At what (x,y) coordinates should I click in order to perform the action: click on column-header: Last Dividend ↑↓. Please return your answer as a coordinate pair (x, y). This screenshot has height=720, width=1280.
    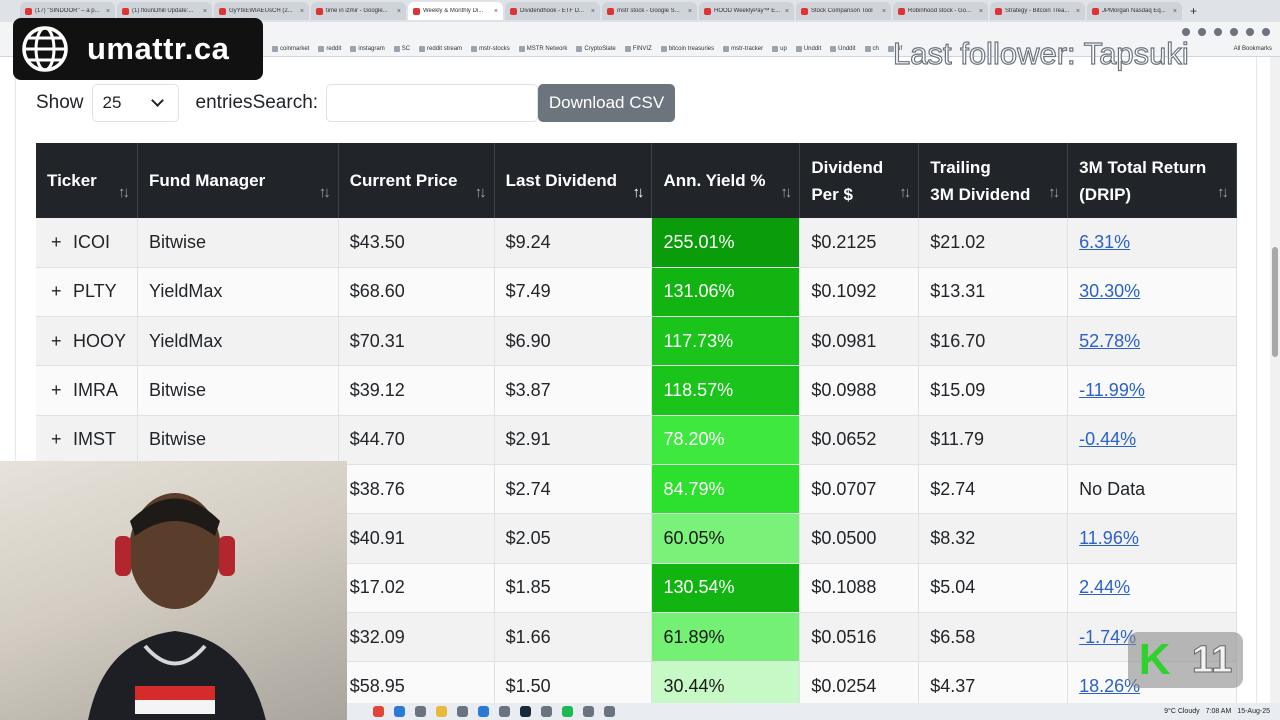
    Looking at the image, I should click on (573, 180).